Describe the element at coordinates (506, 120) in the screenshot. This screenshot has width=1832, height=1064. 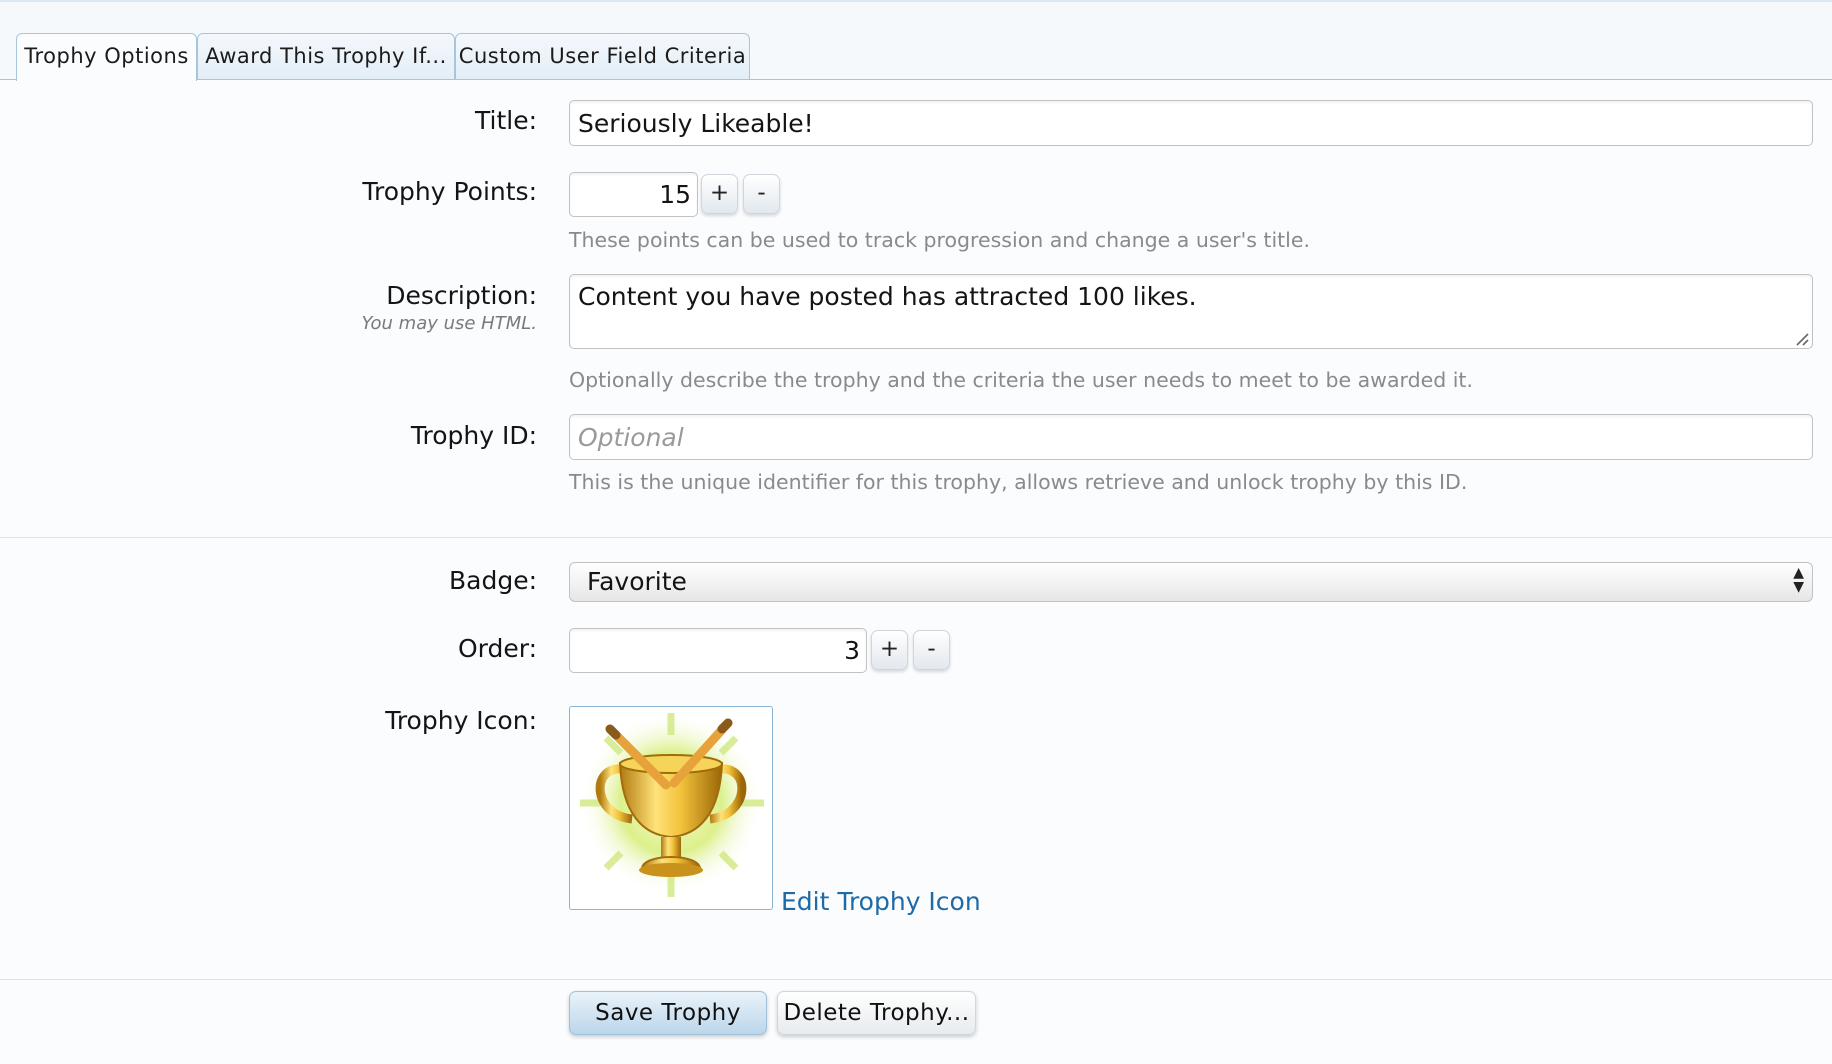
I see `title-label: Title:` at that location.